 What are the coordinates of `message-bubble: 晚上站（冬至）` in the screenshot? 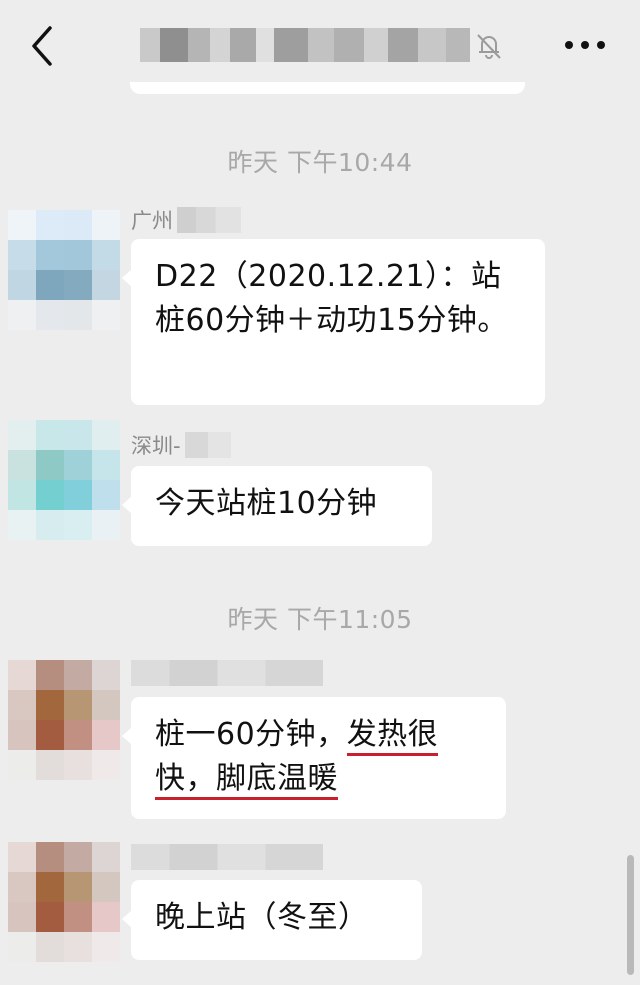 It's located at (272, 920).